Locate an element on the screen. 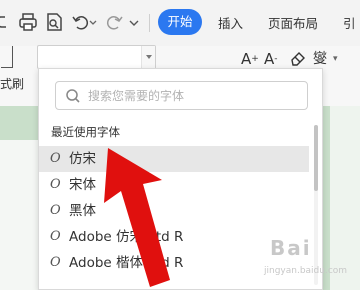 Image resolution: width=360 pixels, height=290 pixels. font-item-heiti: O 黑体 is located at coordinates (174, 211).